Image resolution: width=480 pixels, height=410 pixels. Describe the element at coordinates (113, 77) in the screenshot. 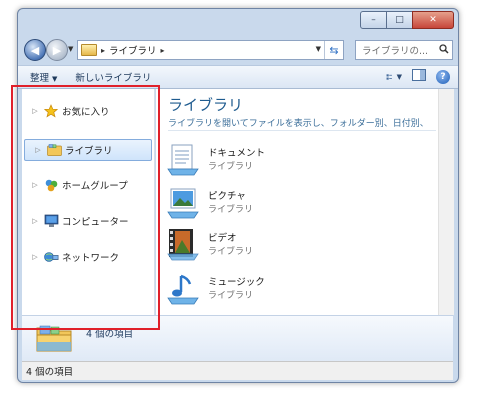

I see `new-library-button: 新しいライブラリ` at that location.